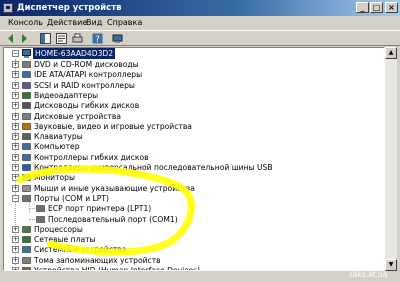 This screenshot has width=400, height=282. What do you see at coordinates (24, 38) in the screenshot?
I see `forward-icon` at bounding box center [24, 38].